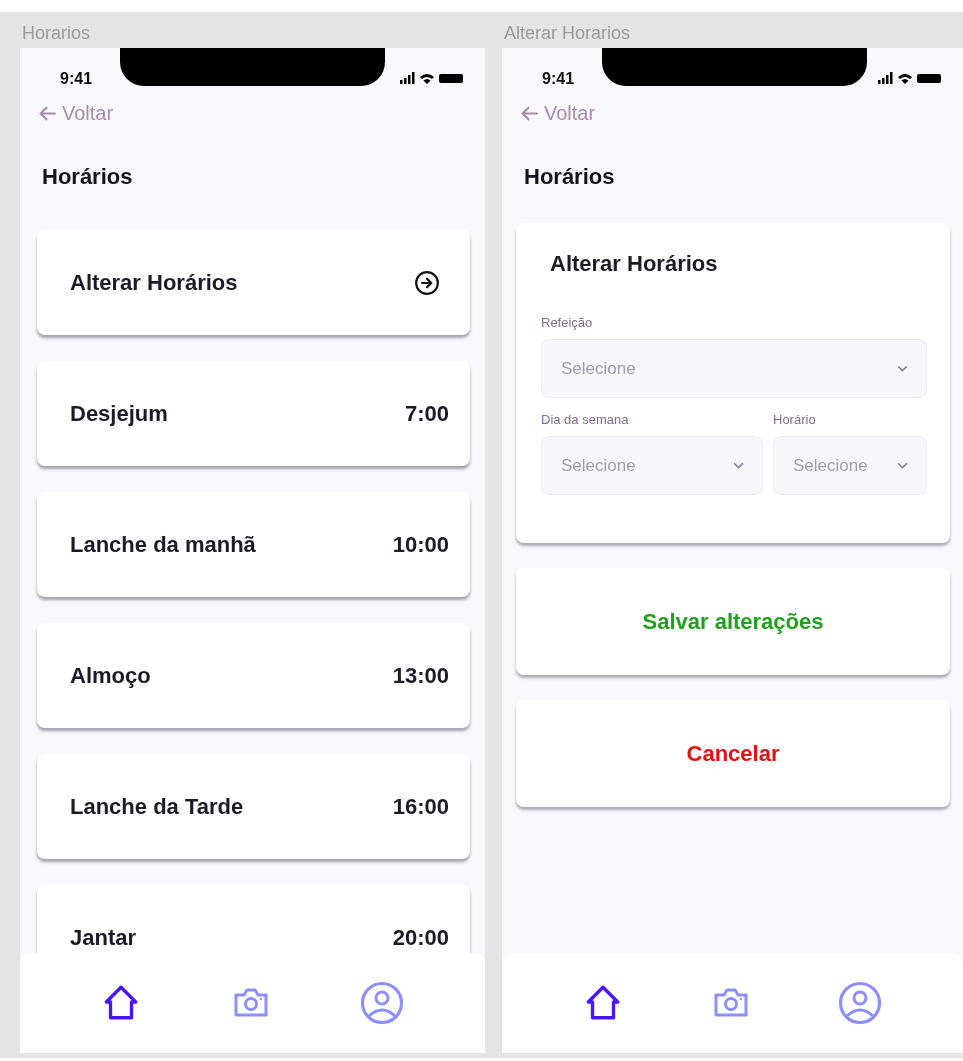  I want to click on field-label: Refeição, so click(567, 322).